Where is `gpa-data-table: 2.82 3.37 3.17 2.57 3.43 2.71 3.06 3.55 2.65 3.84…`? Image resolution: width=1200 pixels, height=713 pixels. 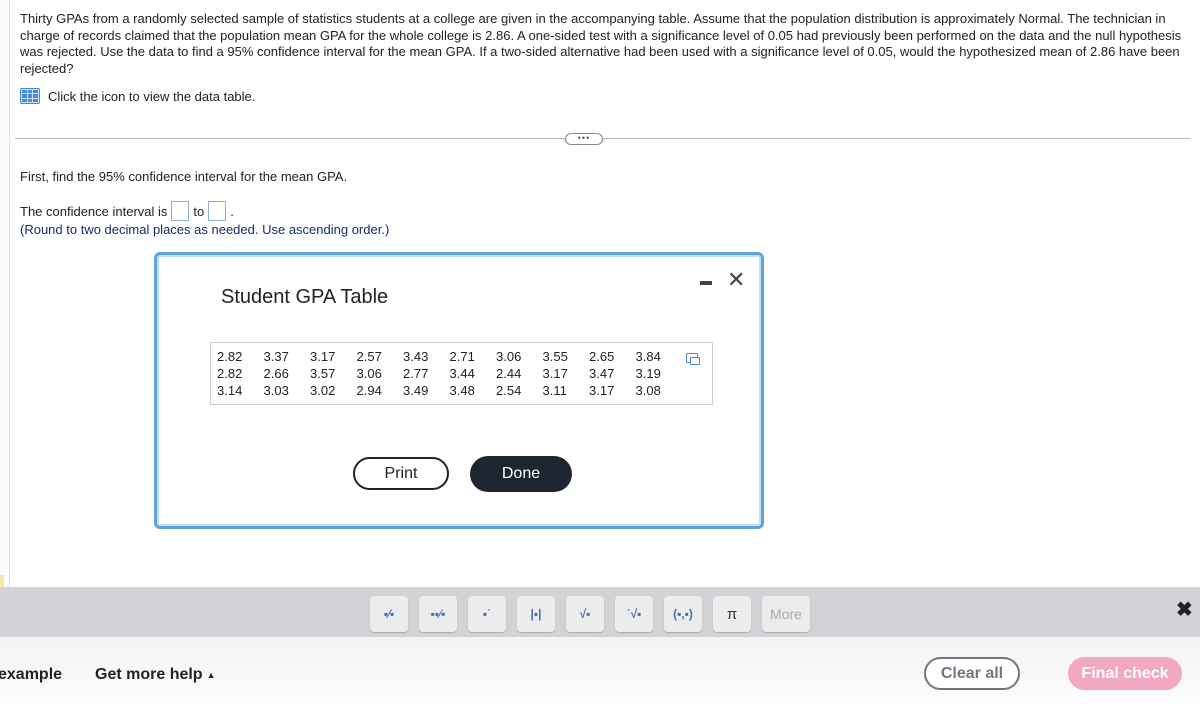 gpa-data-table: 2.82 3.37 3.17 2.57 3.43 2.71 3.06 3.55 2.65 3.84… is located at coordinates (461, 373).